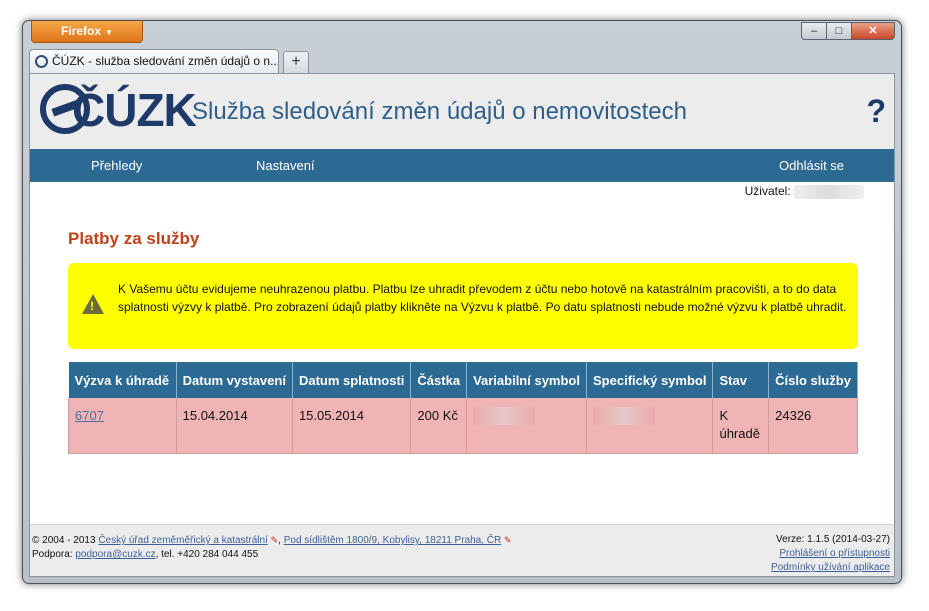 This screenshot has height=611, width=929. What do you see at coordinates (207, 554) in the screenshot?
I see `support-phone: , tel. +420 284 044 455` at bounding box center [207, 554].